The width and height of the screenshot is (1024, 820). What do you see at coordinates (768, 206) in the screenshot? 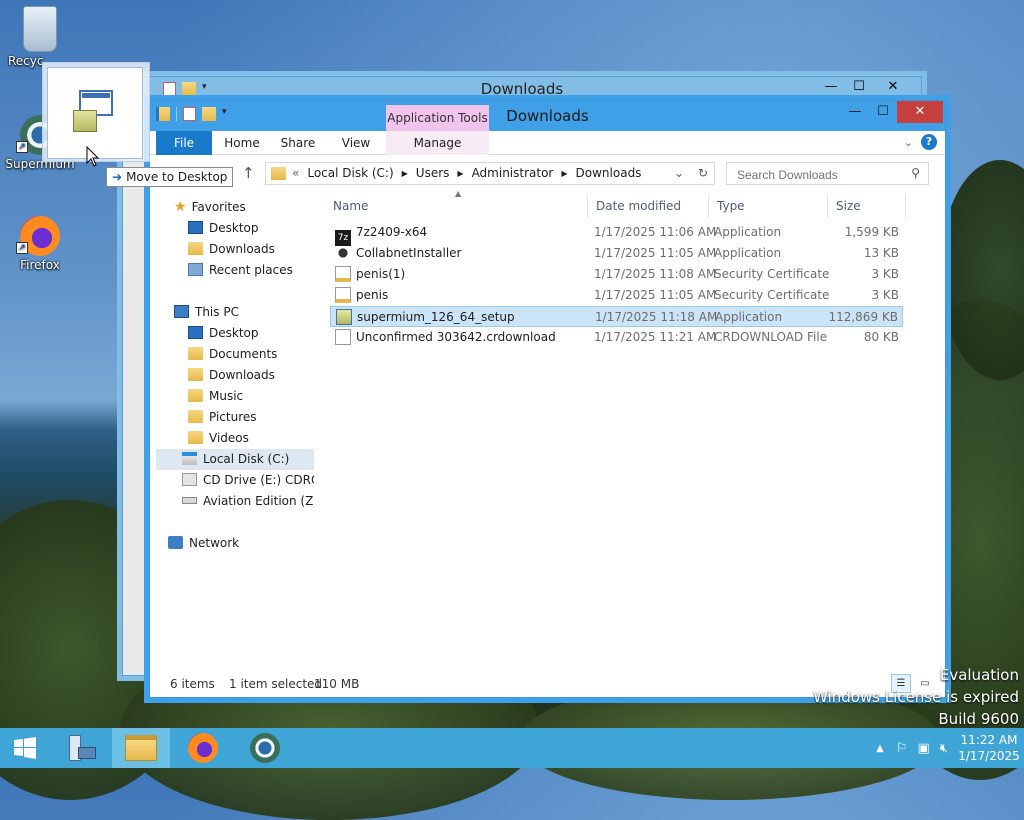
I see `column-header-type: Type` at bounding box center [768, 206].